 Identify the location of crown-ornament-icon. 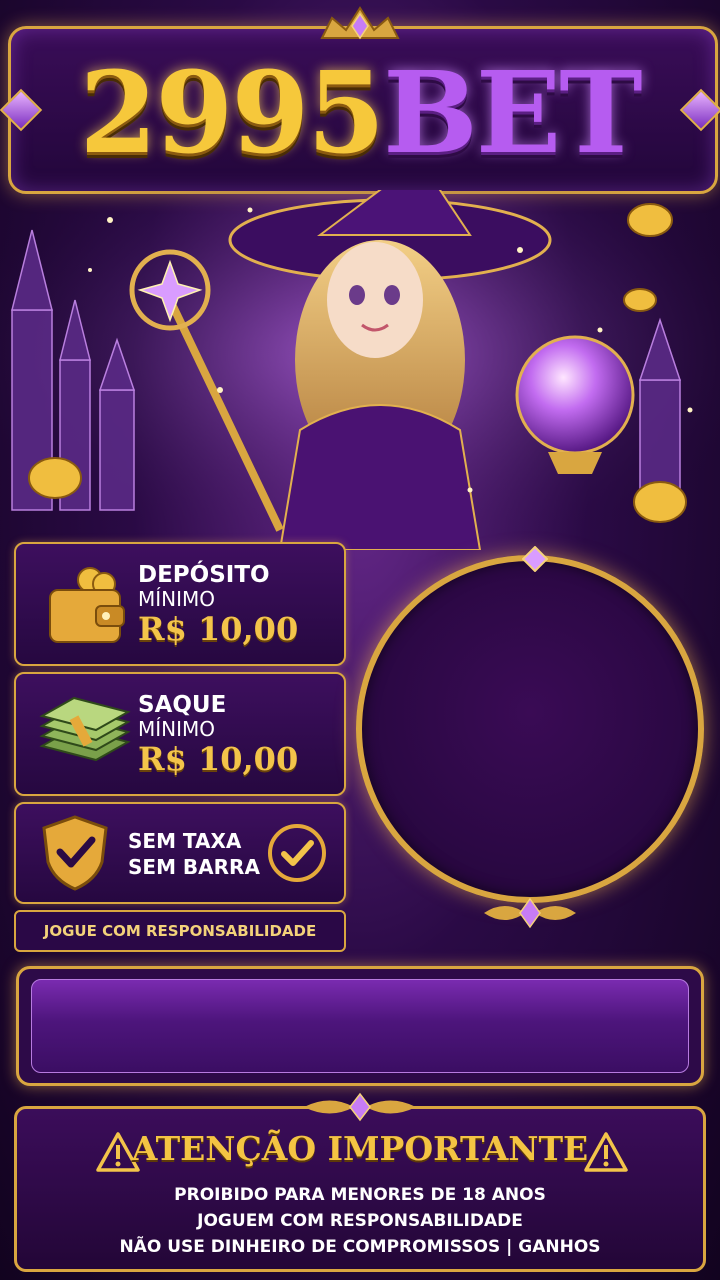
(360, 23).